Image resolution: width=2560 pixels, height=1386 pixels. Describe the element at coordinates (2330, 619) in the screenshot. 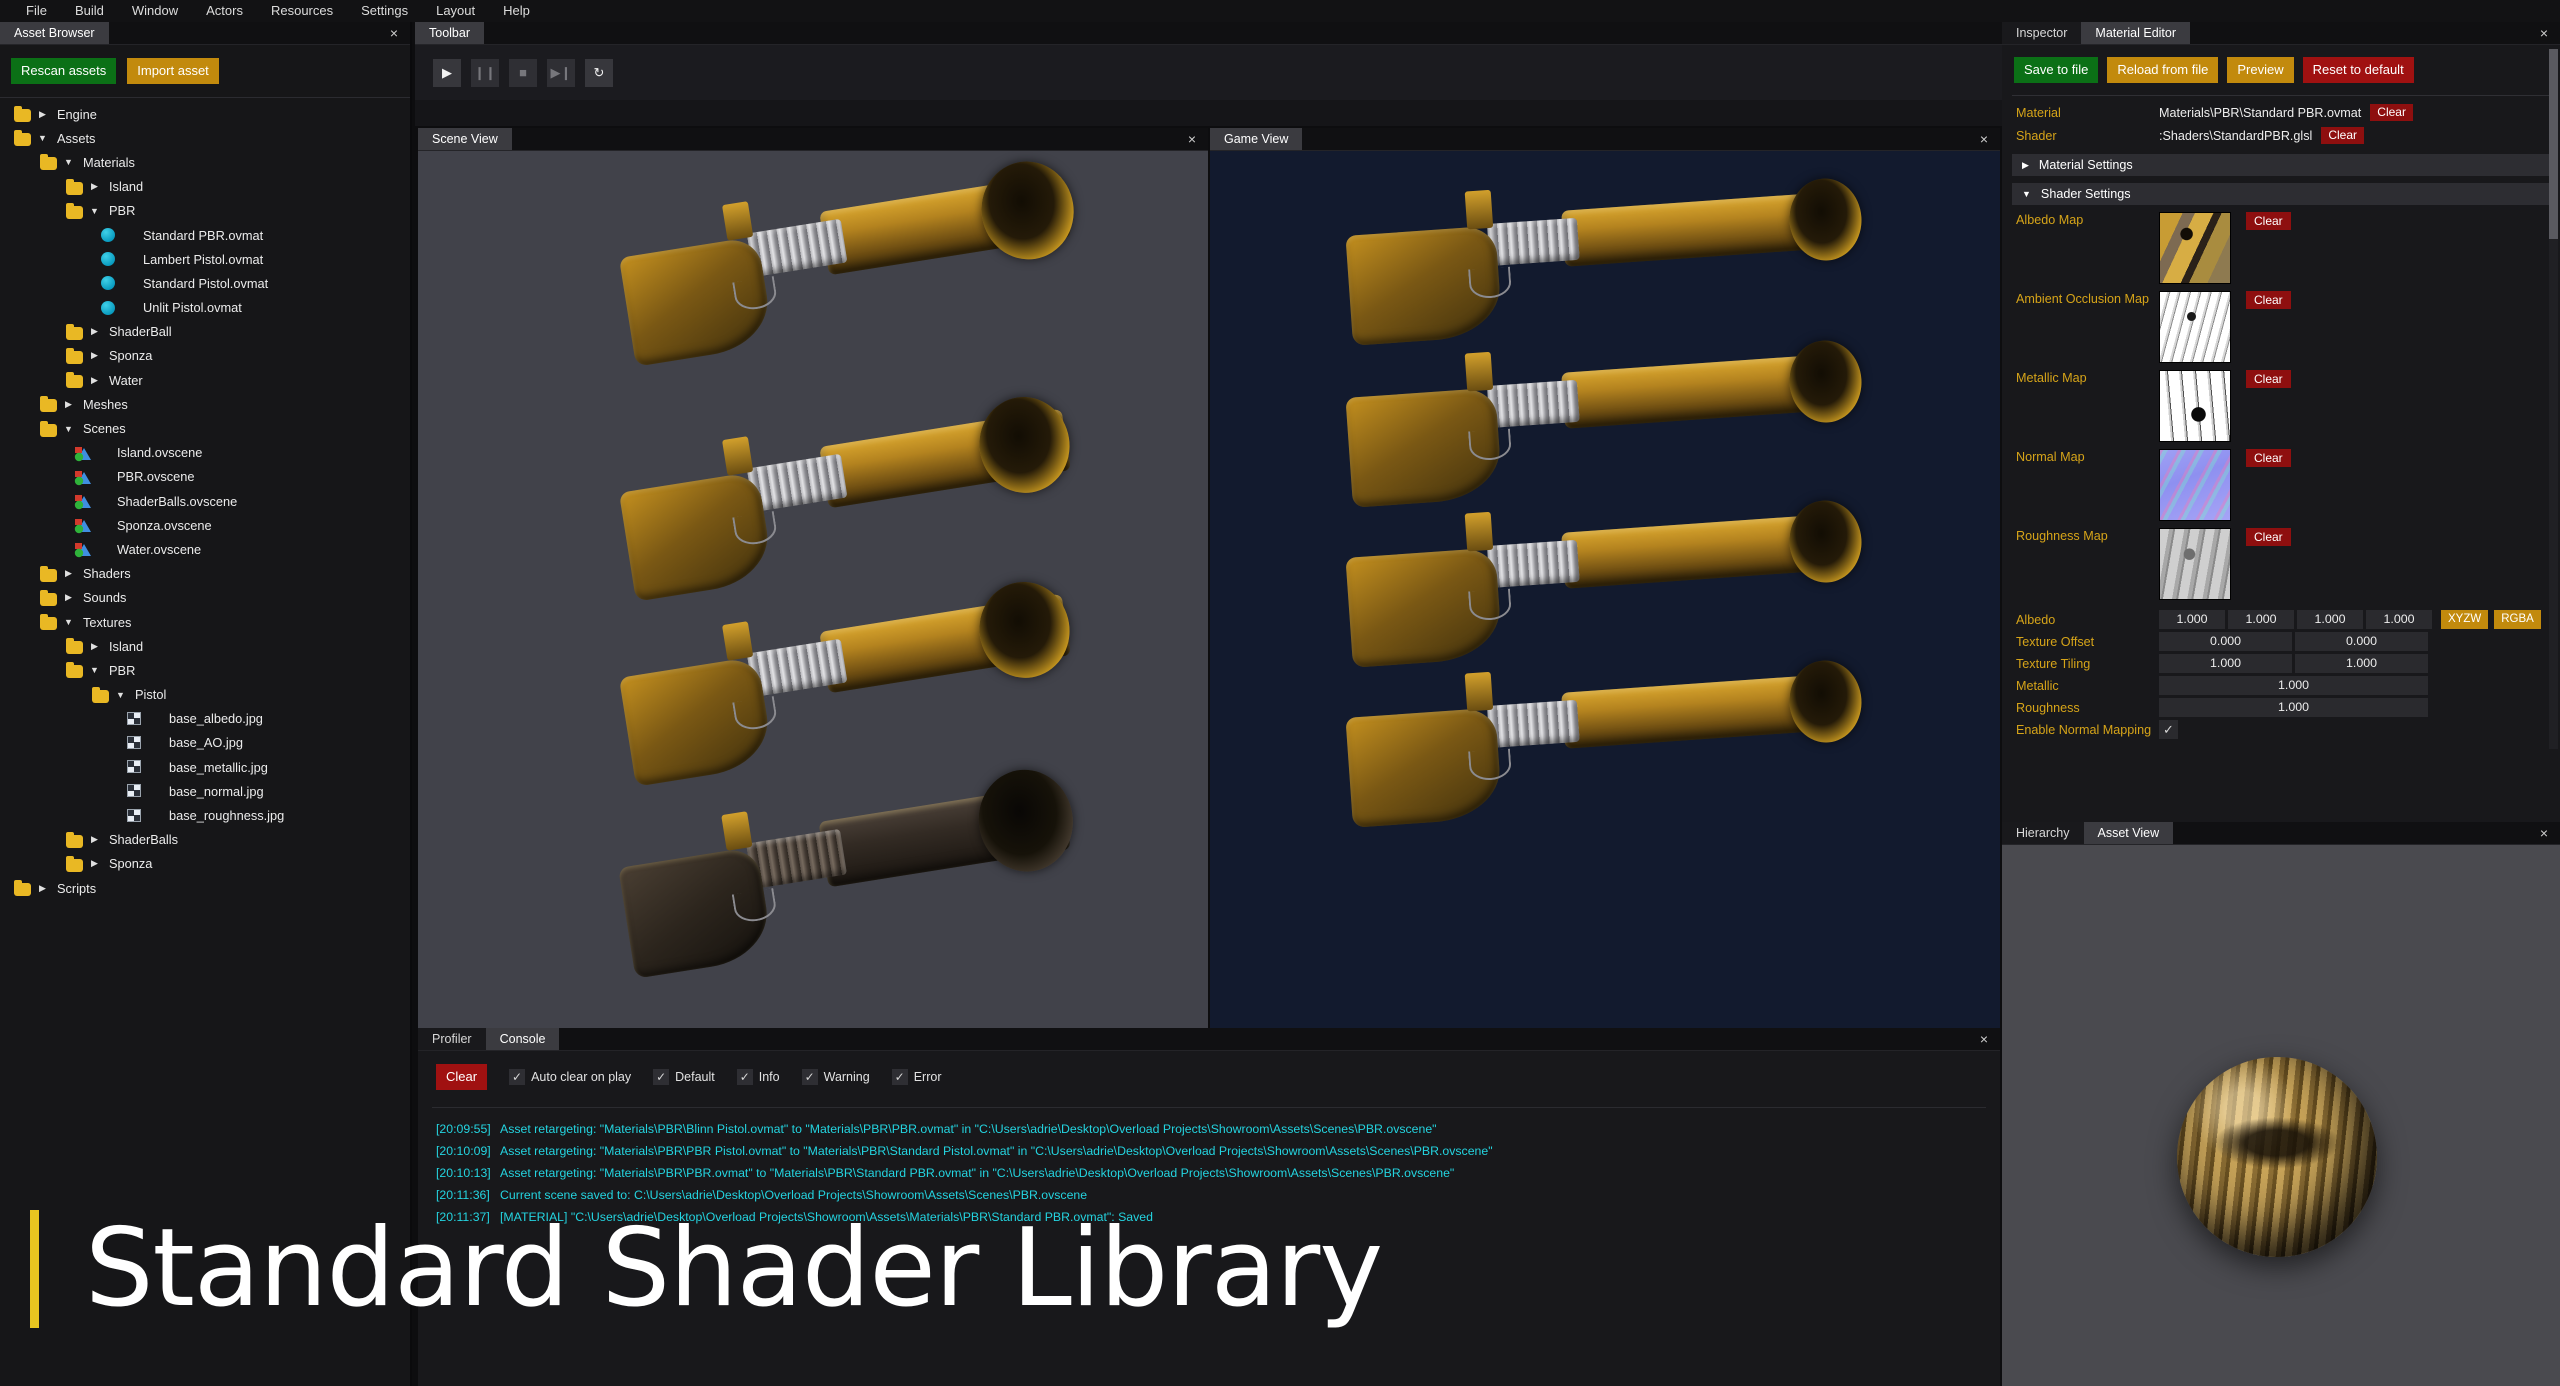

I see `albedo-z-field: 1.000` at that location.